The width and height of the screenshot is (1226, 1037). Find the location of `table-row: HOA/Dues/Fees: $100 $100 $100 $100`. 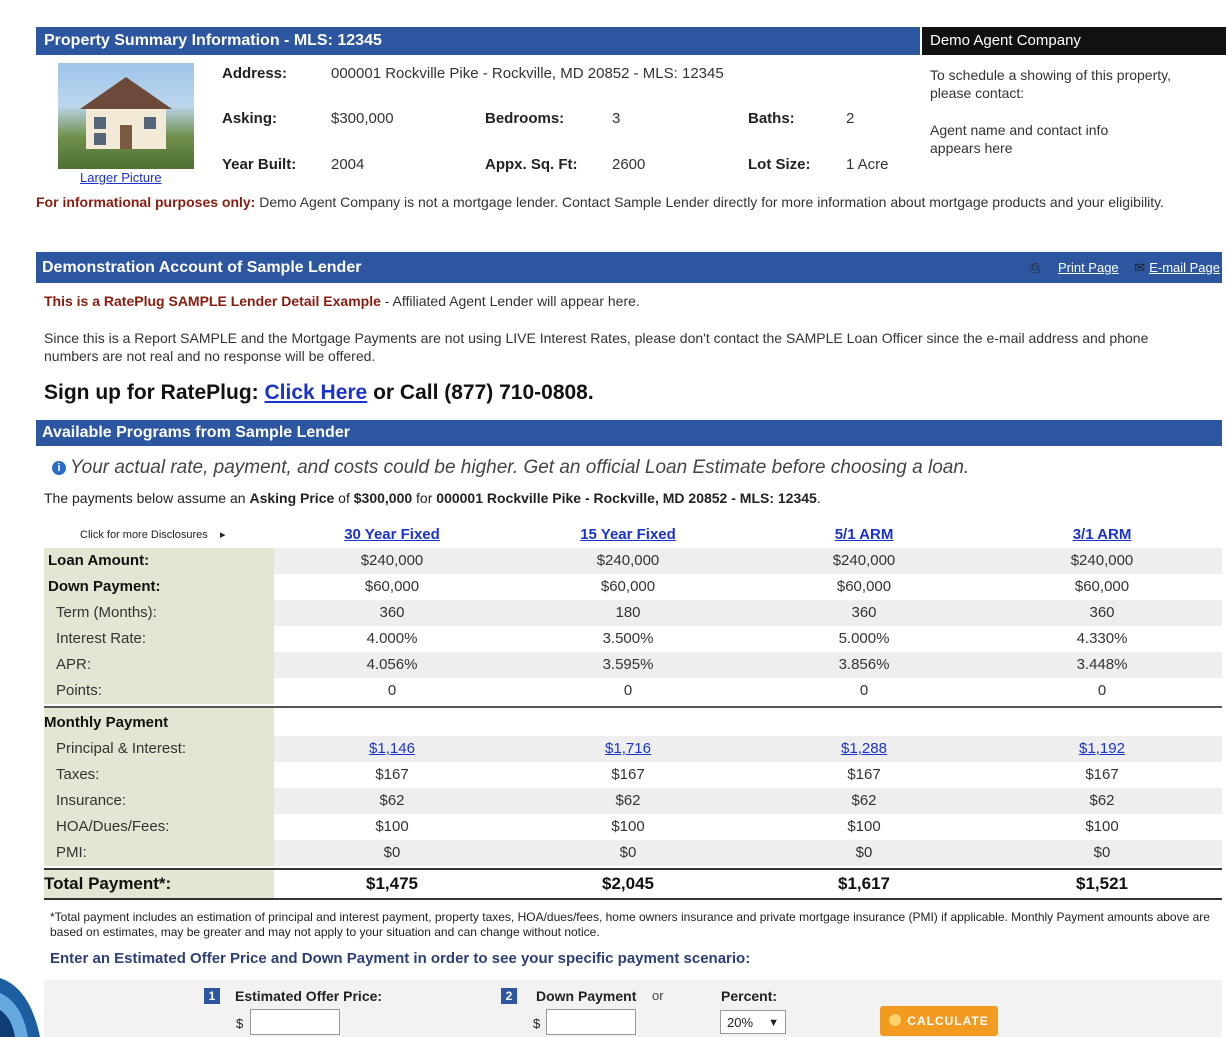

table-row: HOA/Dues/Fees: $100 $100 $100 $100 is located at coordinates (633, 827).